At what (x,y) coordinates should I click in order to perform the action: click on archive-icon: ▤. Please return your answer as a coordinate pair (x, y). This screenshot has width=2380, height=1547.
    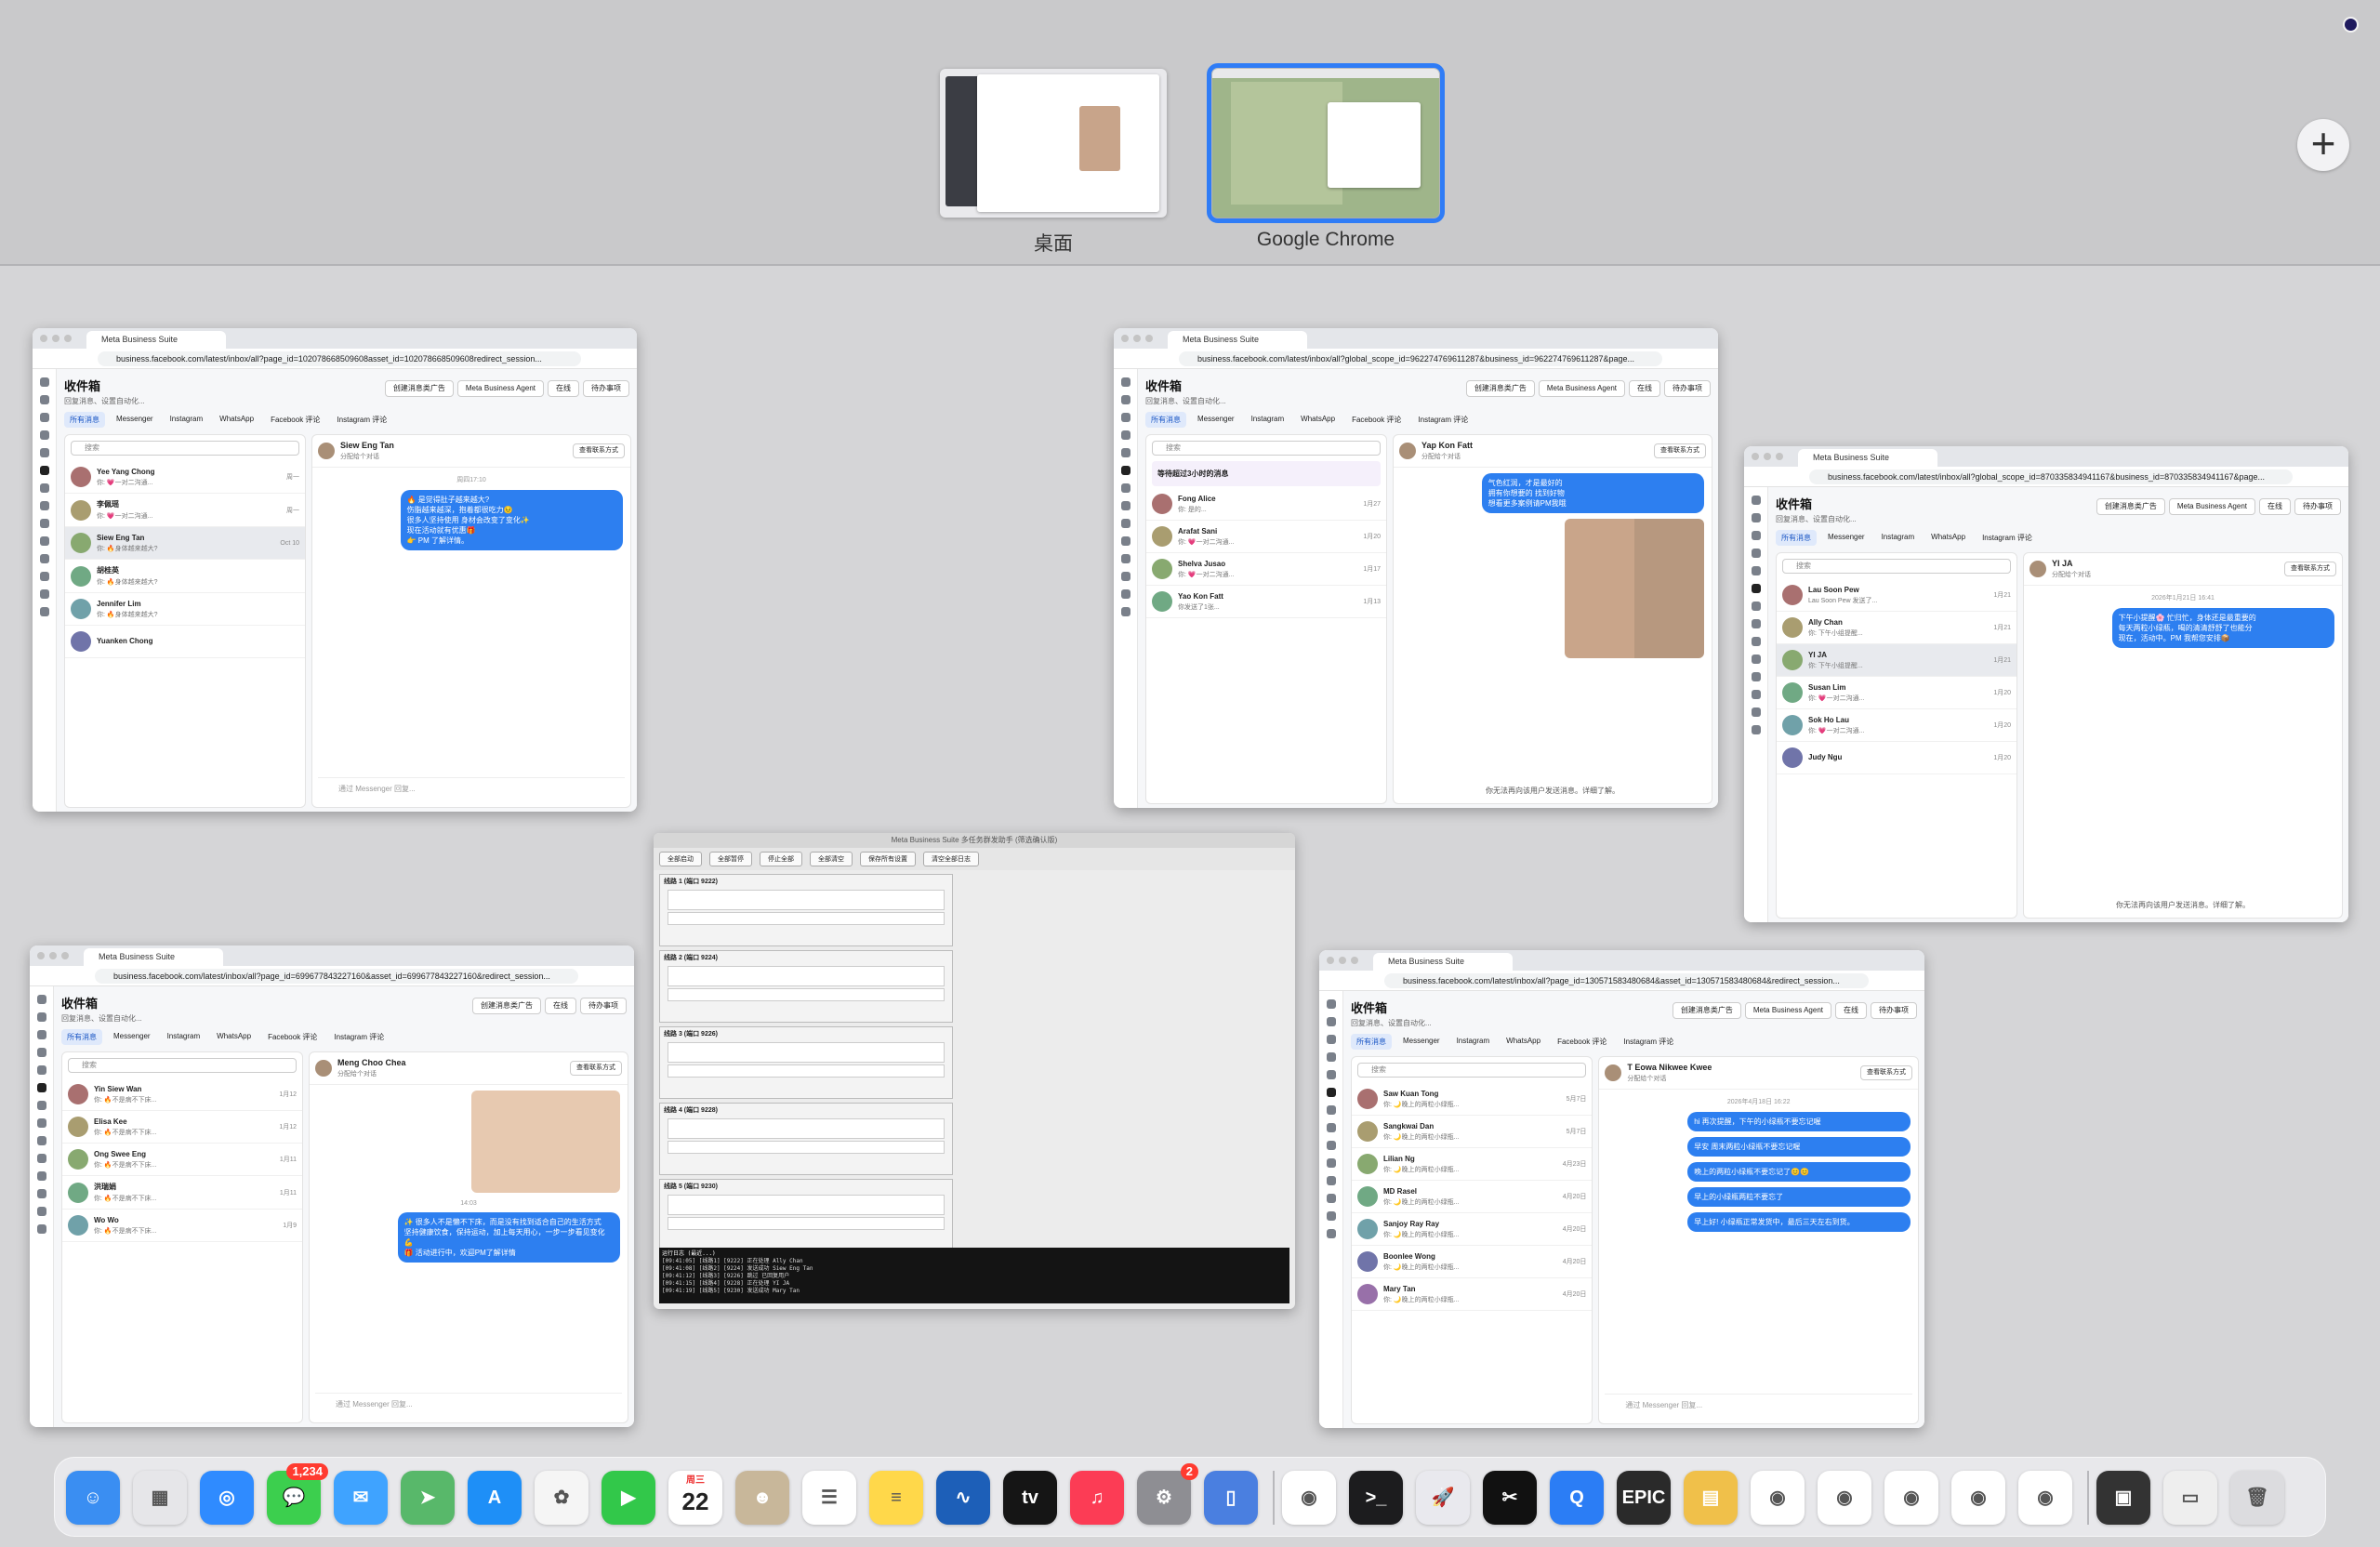
    Looking at the image, I should click on (1711, 1498).